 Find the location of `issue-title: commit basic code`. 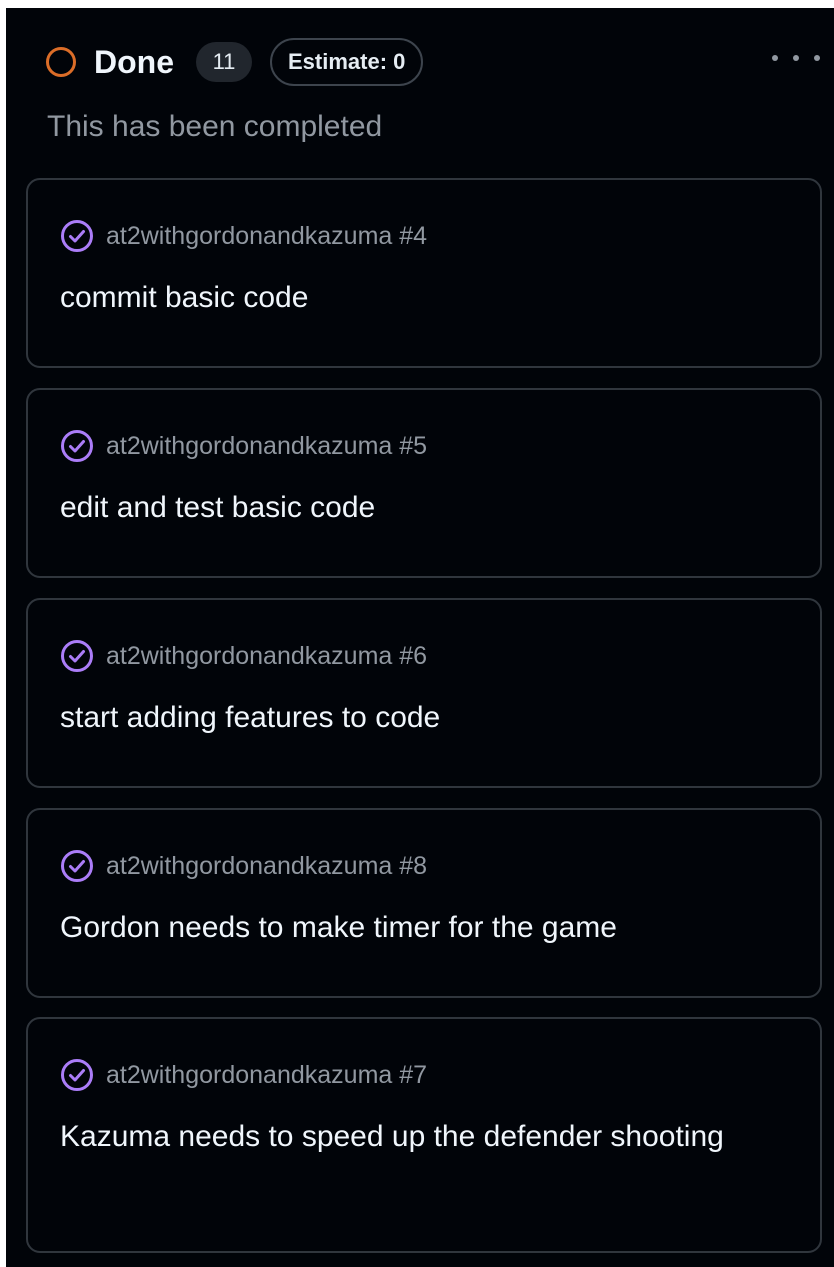

issue-title: commit basic code is located at coordinates (410, 298).